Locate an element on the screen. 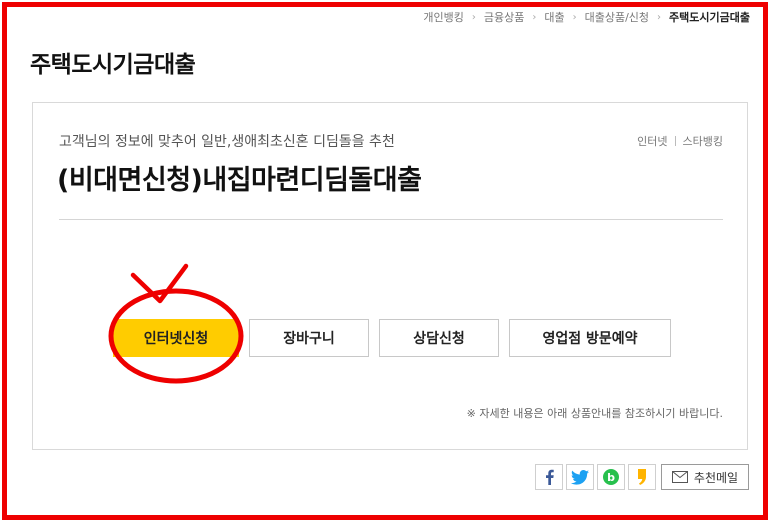  recommend-mail-button: 추천메일 is located at coordinates (705, 477).